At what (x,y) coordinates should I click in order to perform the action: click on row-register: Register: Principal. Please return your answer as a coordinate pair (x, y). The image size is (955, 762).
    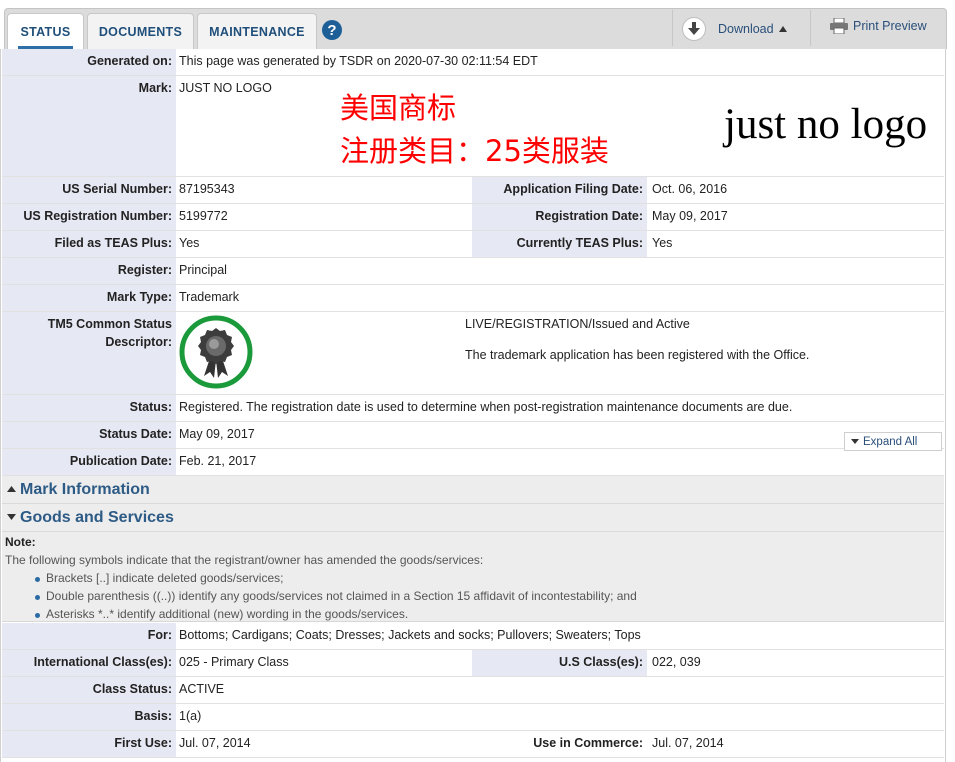
    Looking at the image, I should click on (473, 271).